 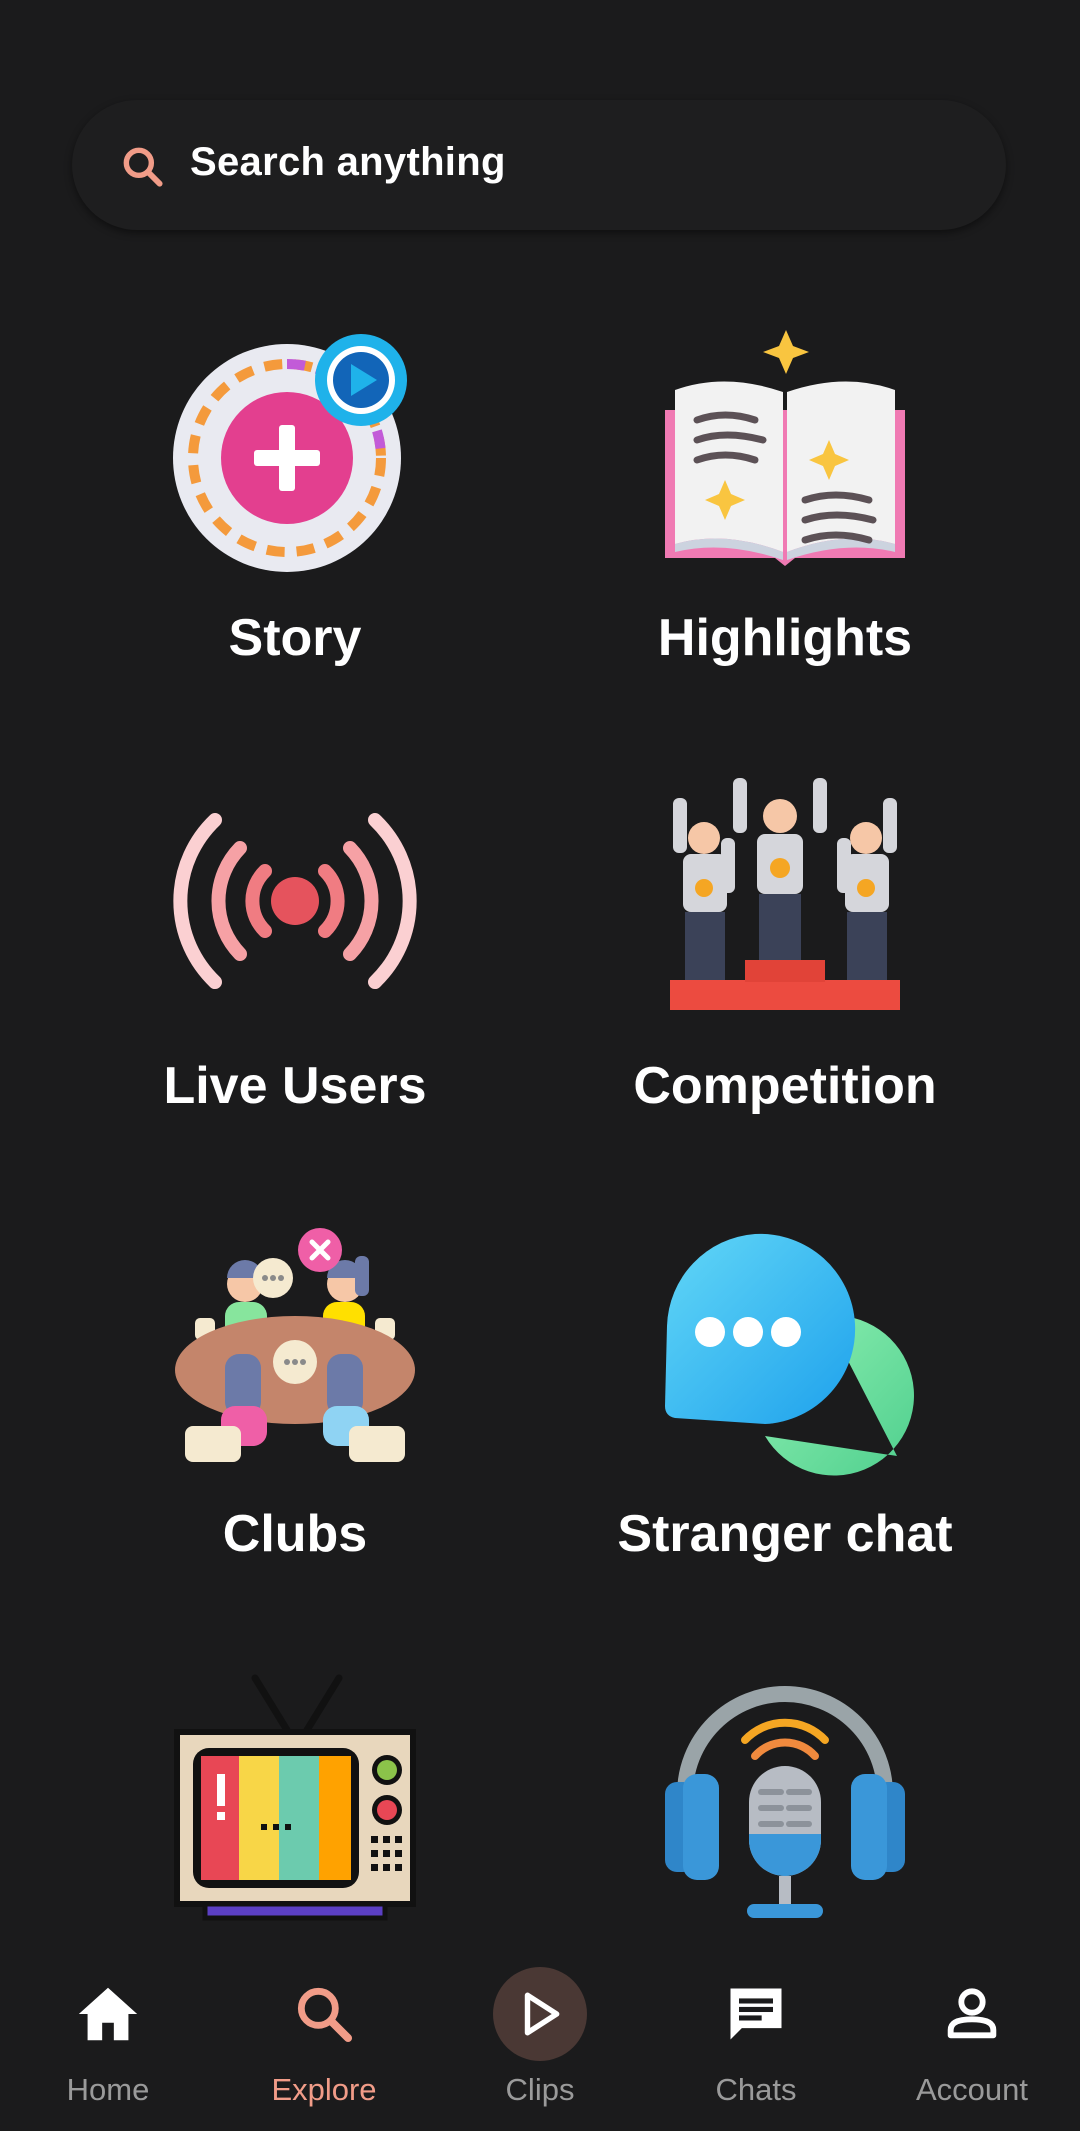 What do you see at coordinates (756, 2014) in the screenshot?
I see `chat-icon` at bounding box center [756, 2014].